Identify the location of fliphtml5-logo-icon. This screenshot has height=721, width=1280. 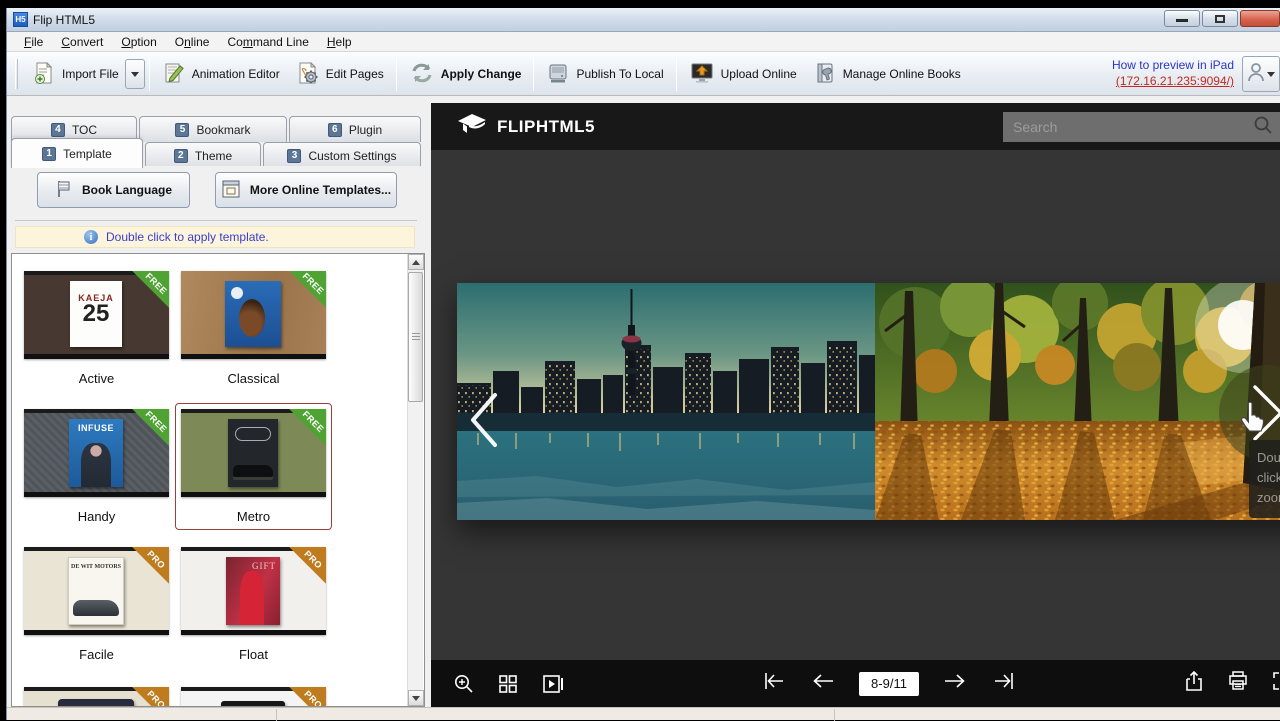
(472, 126).